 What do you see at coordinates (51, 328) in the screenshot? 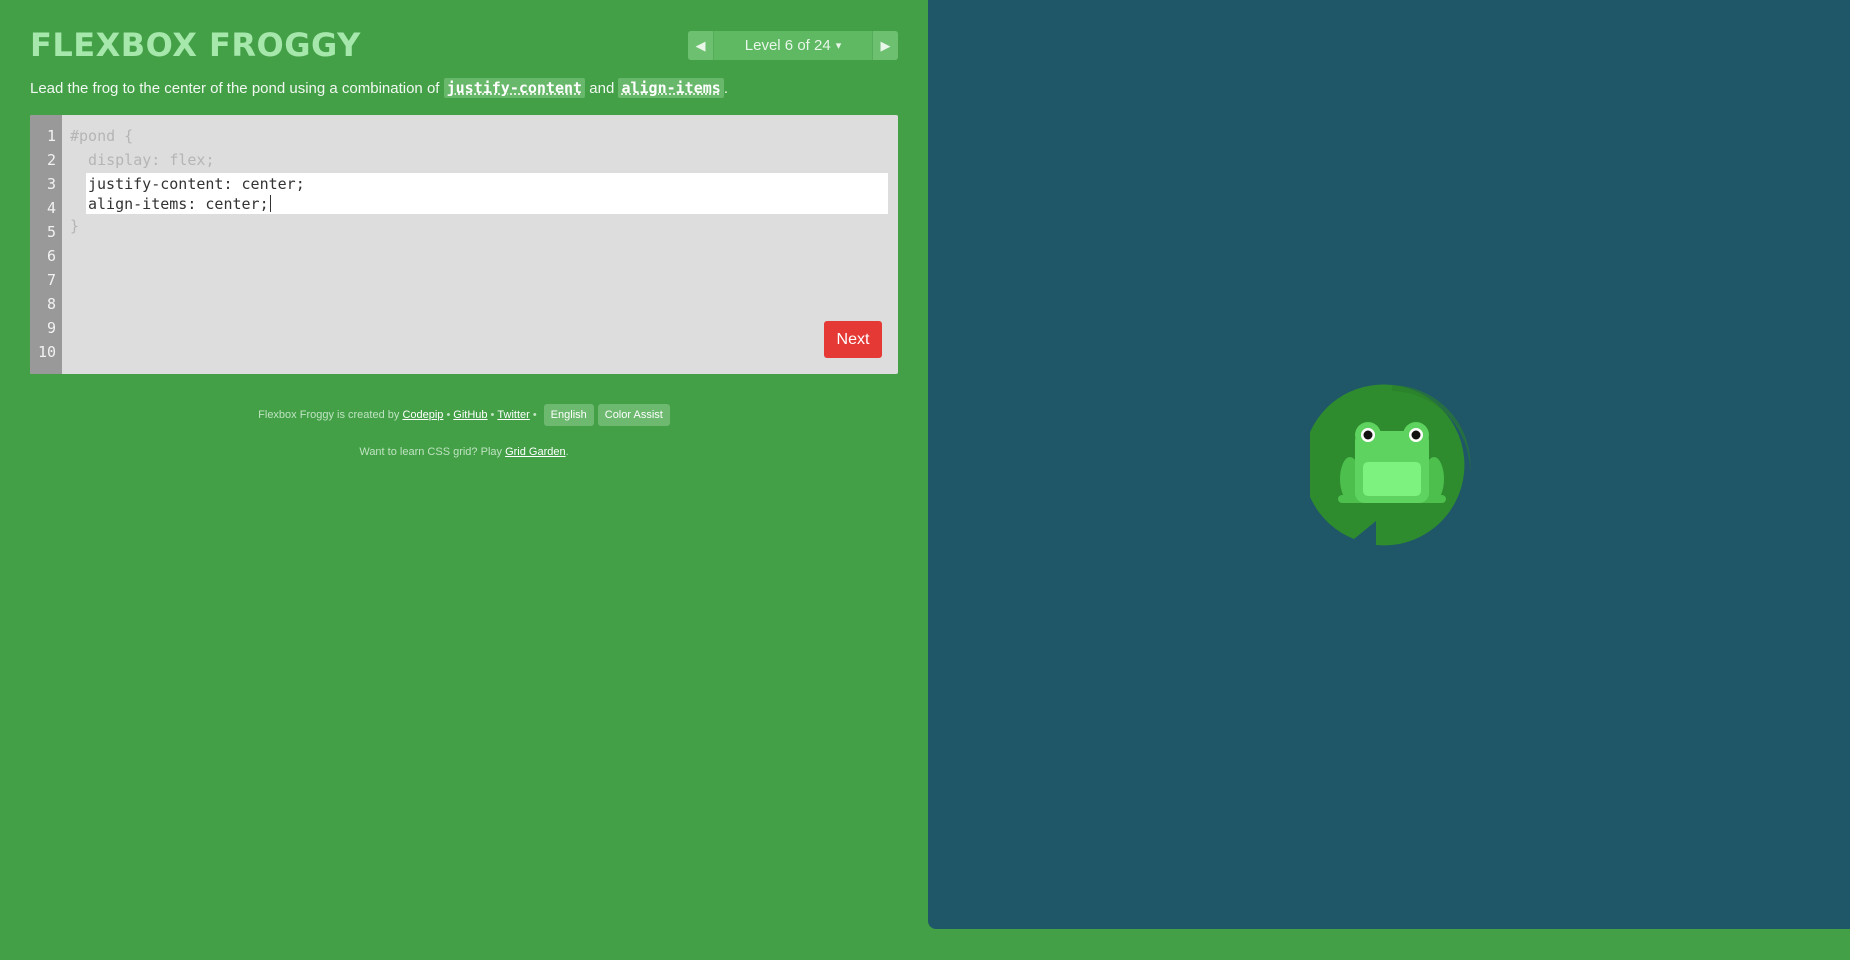
I see `line-number: 9` at bounding box center [51, 328].